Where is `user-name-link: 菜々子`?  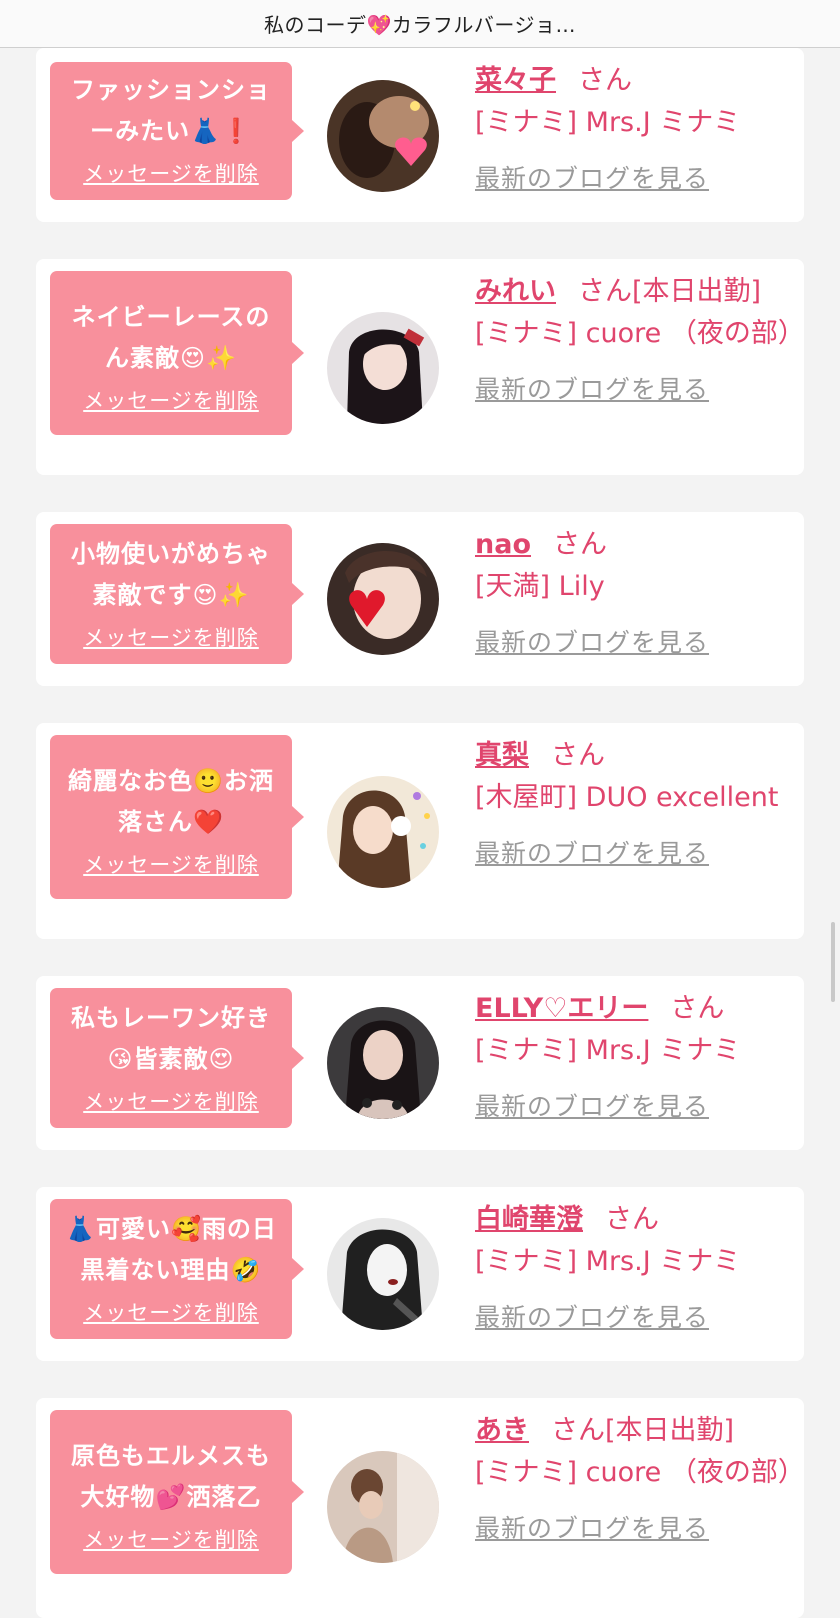 user-name-link: 菜々子 is located at coordinates (515, 80).